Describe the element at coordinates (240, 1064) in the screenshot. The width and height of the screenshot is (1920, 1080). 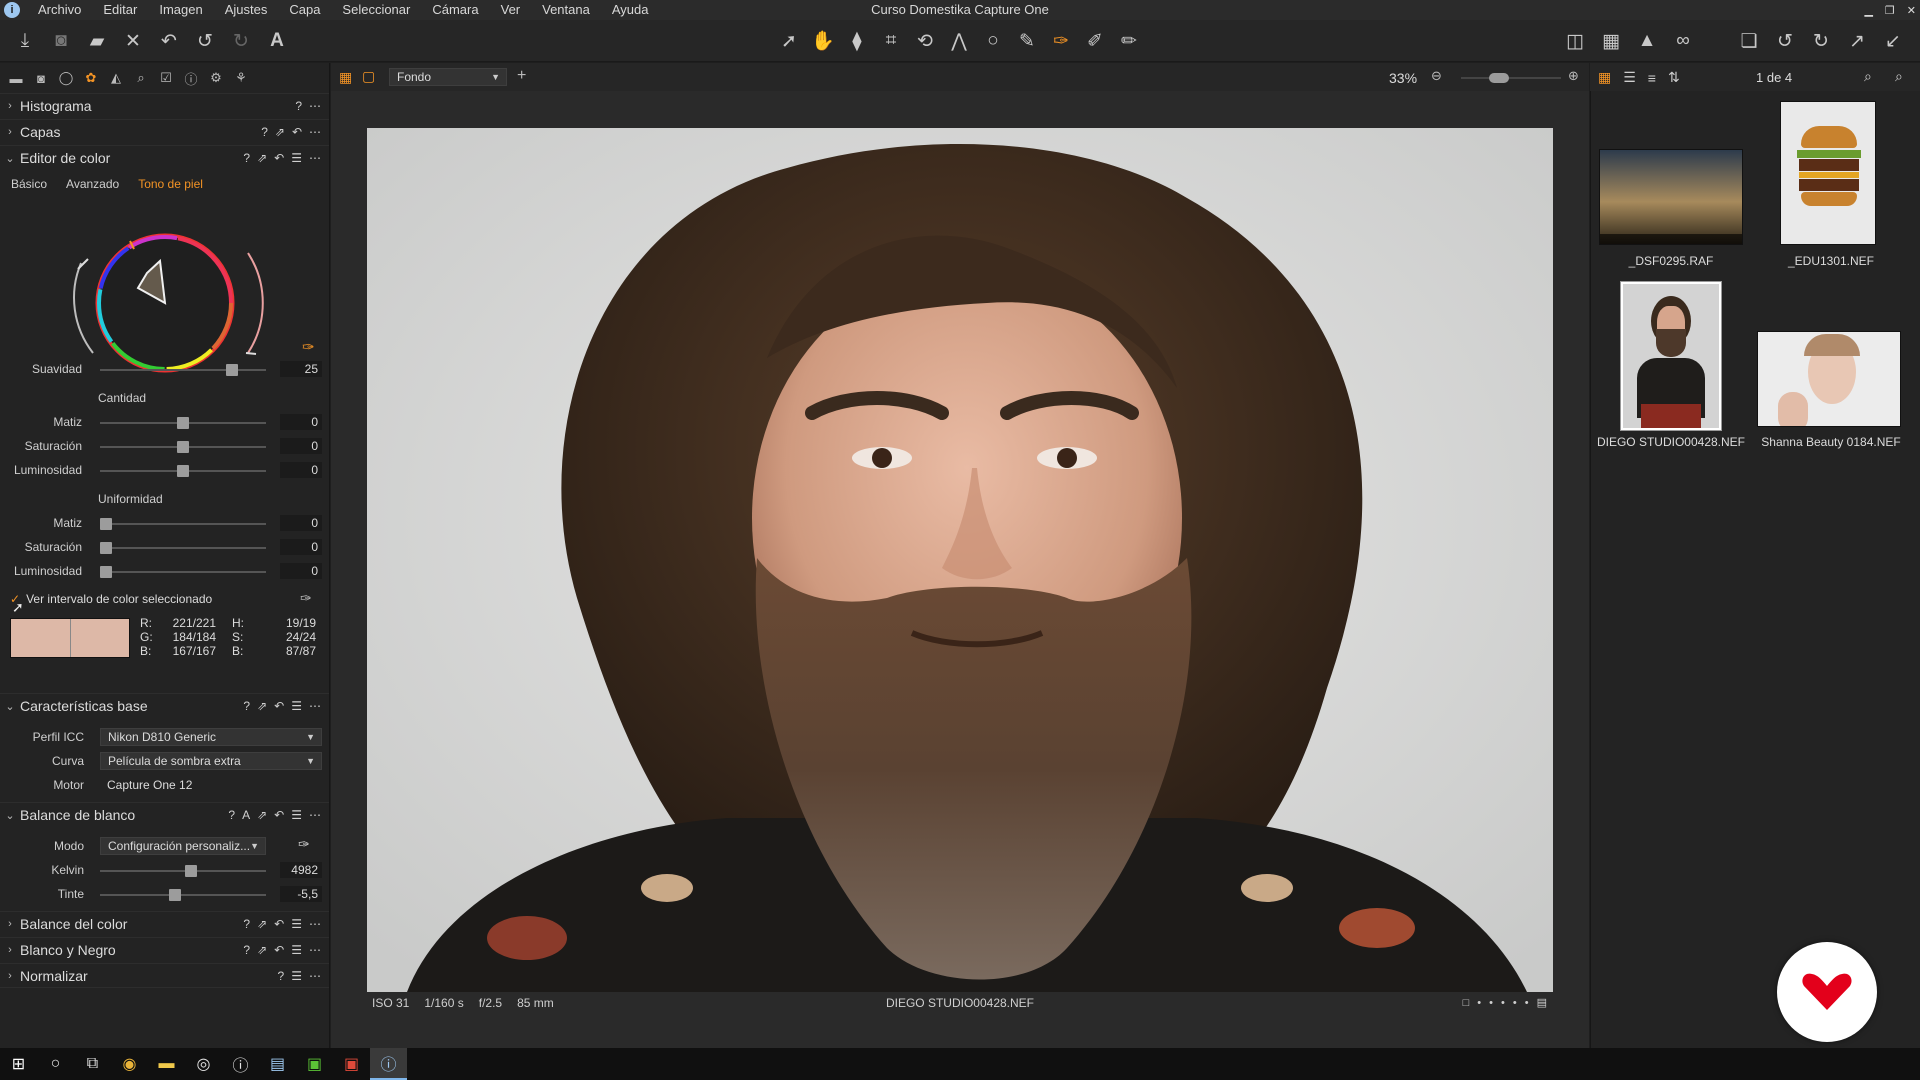
I see `info-app-icon: ⓘ` at that location.